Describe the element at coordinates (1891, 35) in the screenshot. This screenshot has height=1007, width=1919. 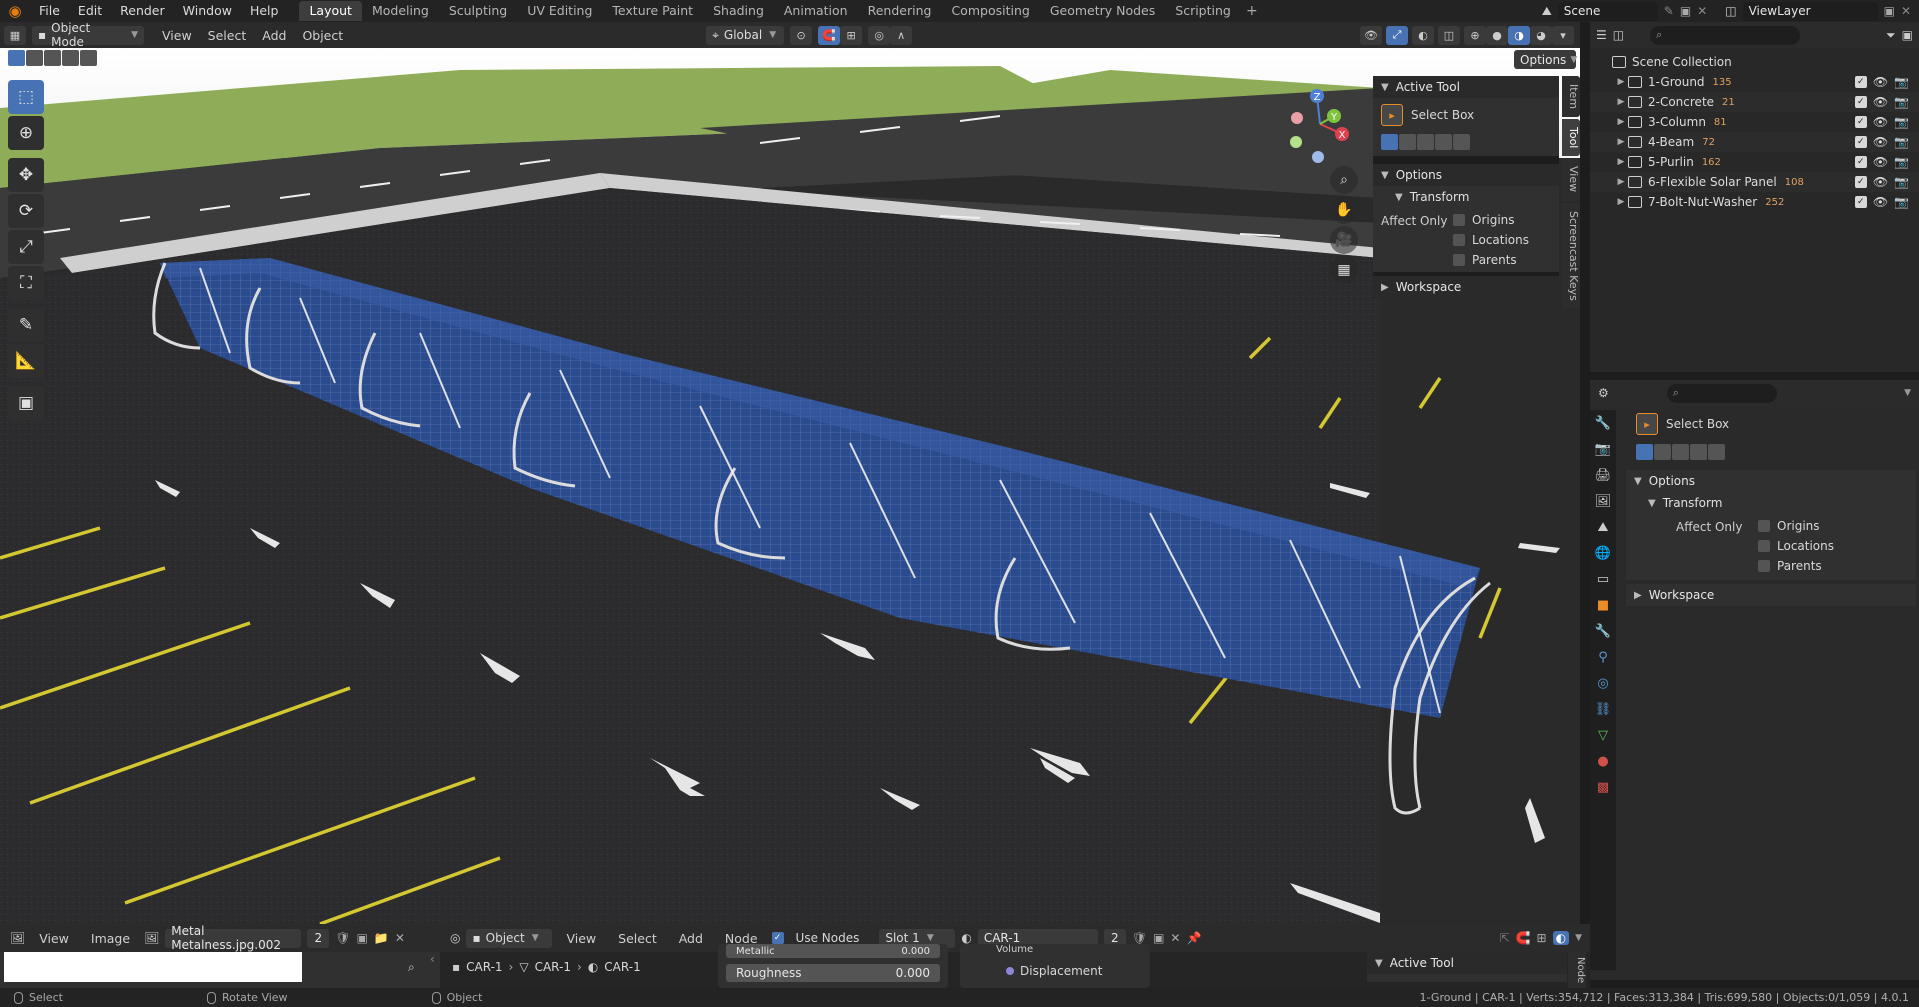
I see `filter-icon: ⏷` at that location.